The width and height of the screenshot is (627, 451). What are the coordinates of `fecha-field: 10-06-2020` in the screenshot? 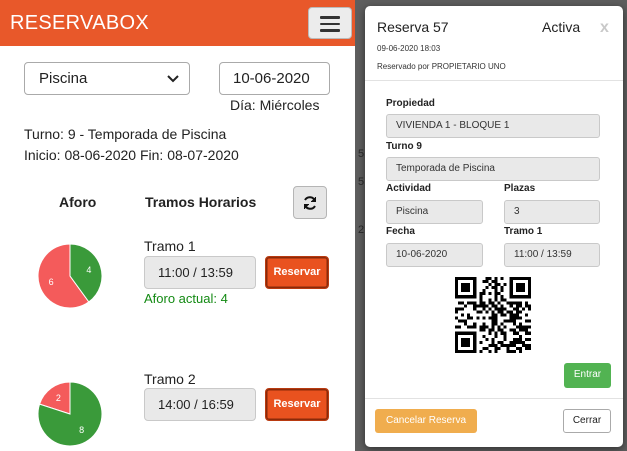 It's located at (434, 255).